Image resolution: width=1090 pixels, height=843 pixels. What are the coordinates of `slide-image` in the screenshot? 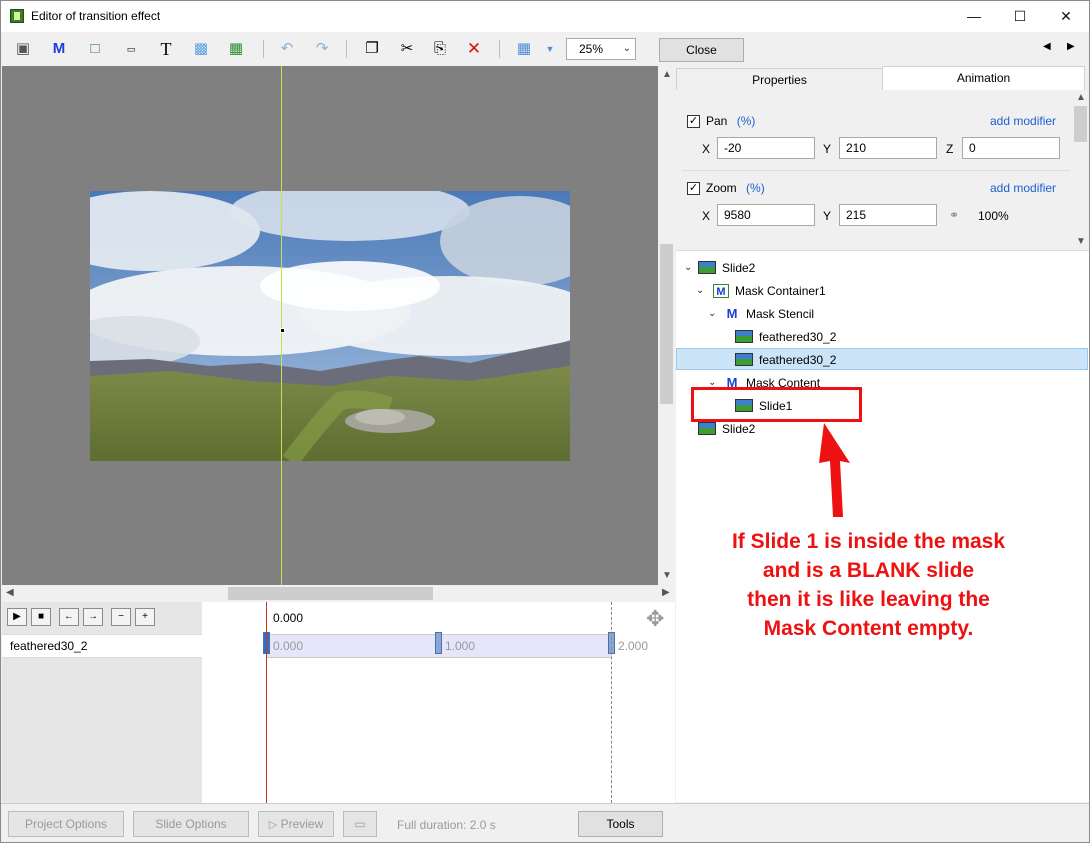 It's located at (330, 326).